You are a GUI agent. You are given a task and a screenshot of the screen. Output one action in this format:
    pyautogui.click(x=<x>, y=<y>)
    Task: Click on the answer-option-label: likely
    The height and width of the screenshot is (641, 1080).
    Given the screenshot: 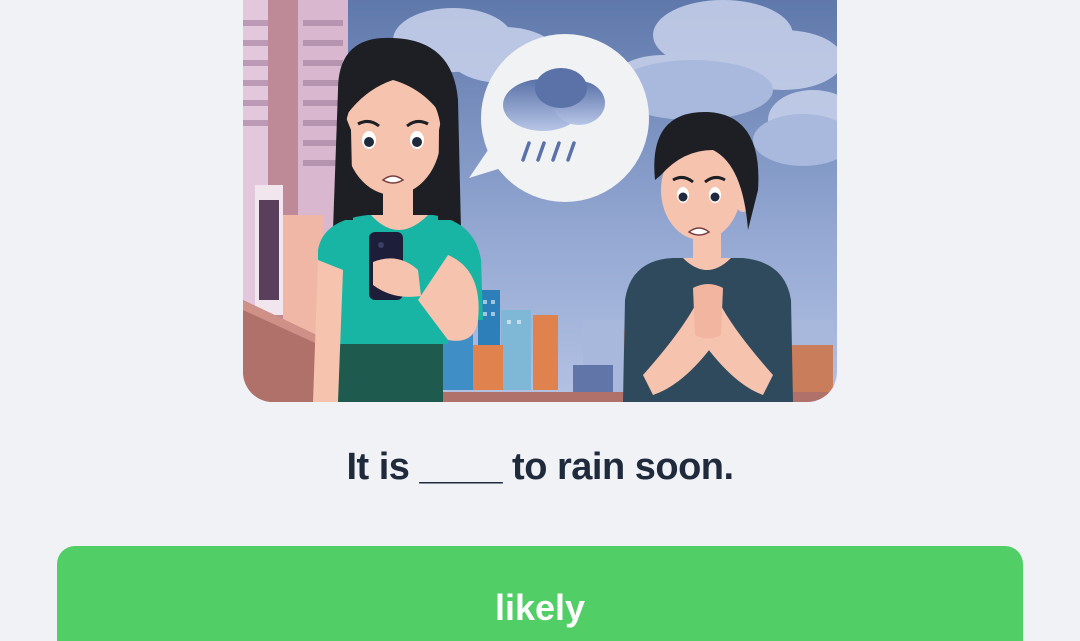 What is the action you would take?
    pyautogui.click(x=540, y=607)
    